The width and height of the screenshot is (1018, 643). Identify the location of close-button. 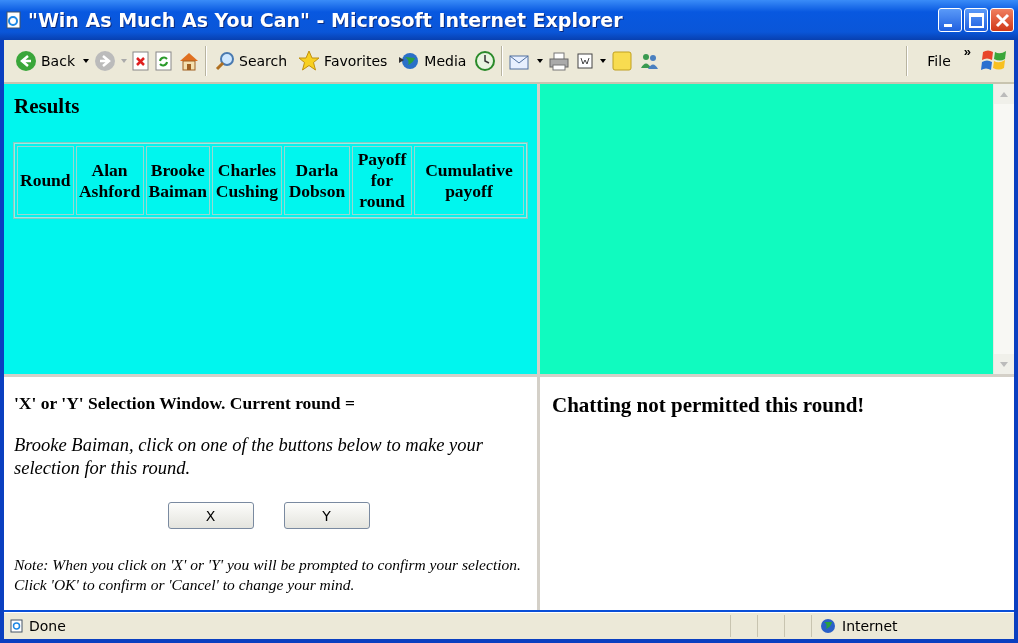
(1002, 20).